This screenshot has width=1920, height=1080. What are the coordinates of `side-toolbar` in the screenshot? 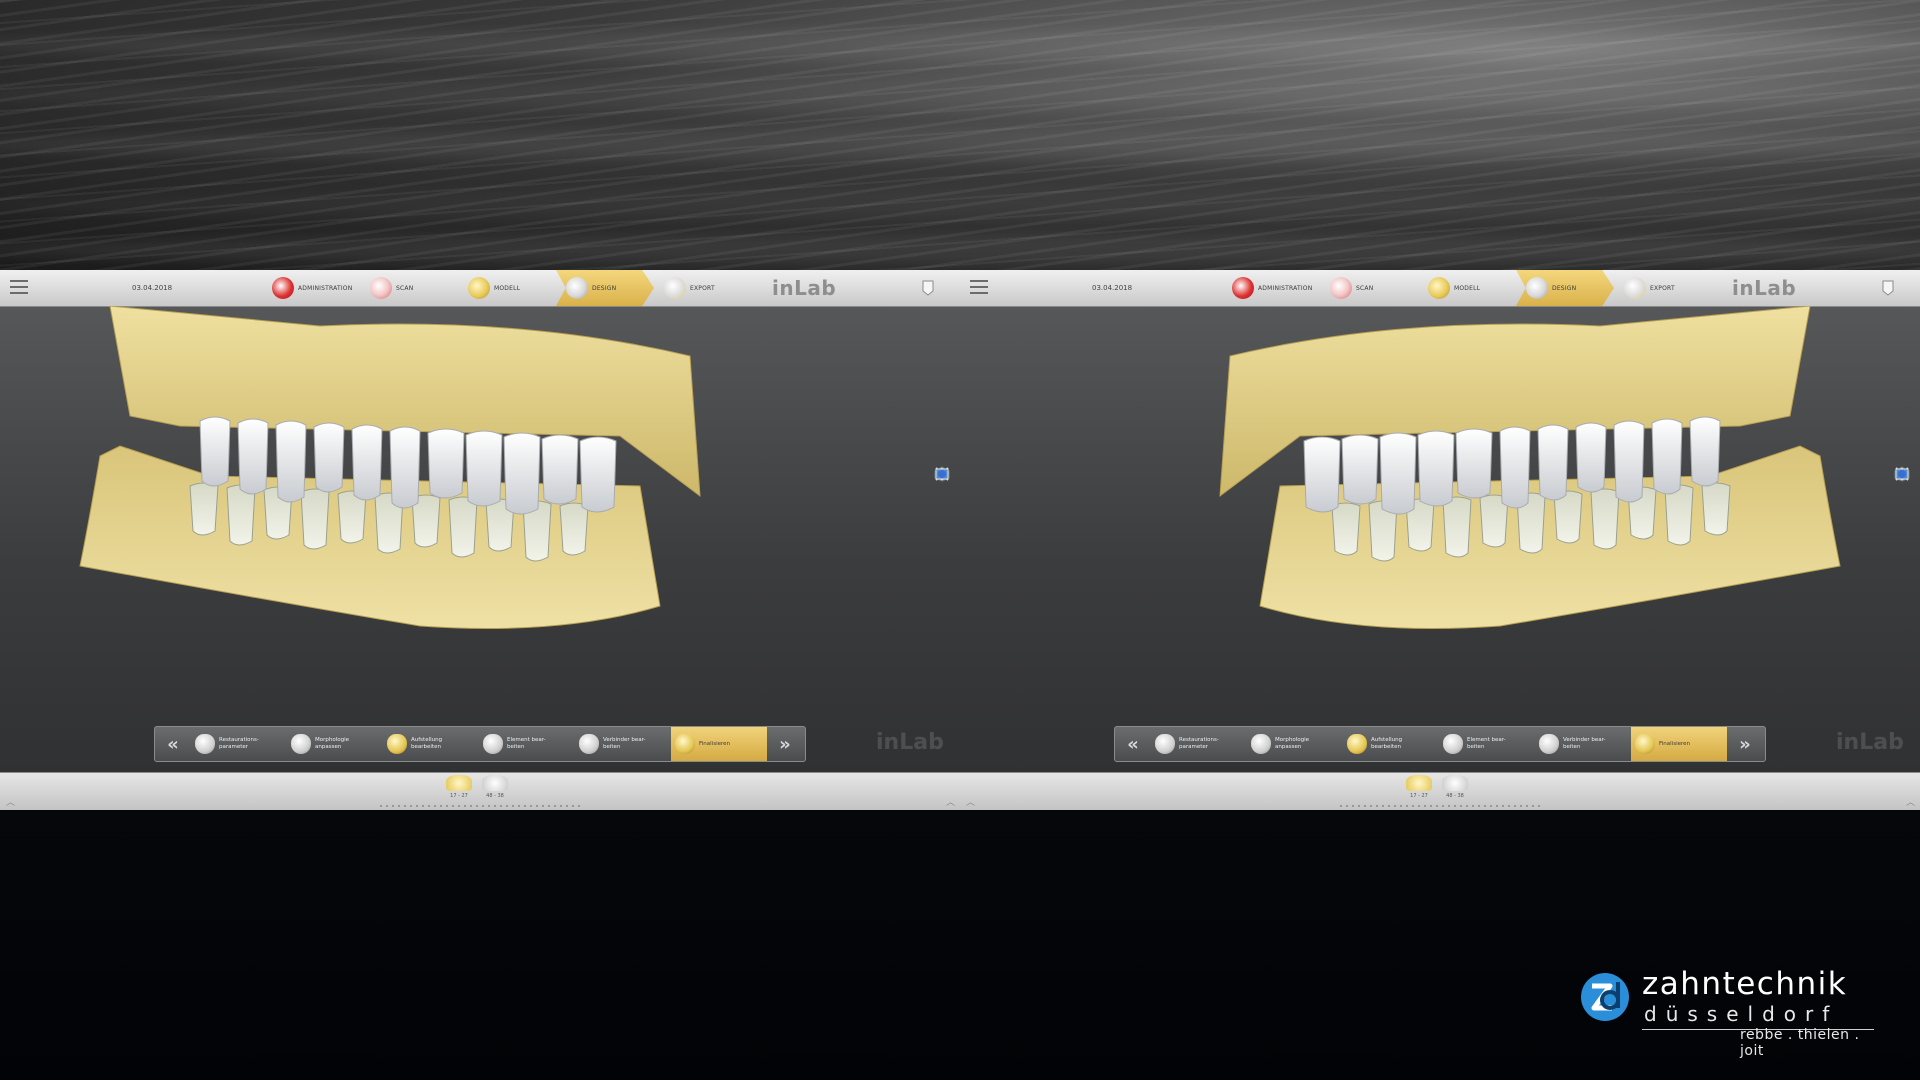 It's located at (944, 544).